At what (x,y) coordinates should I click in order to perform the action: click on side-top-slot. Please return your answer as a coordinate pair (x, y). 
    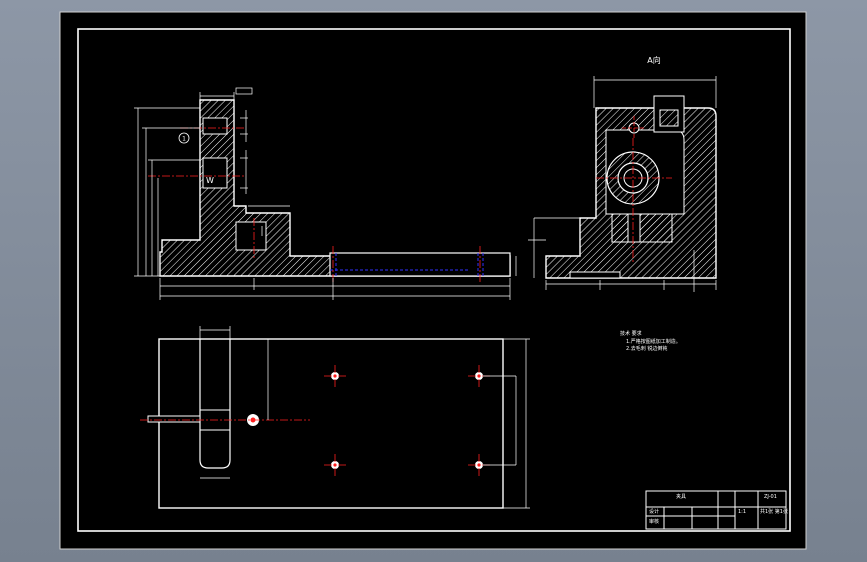
    Looking at the image, I should click on (669, 118).